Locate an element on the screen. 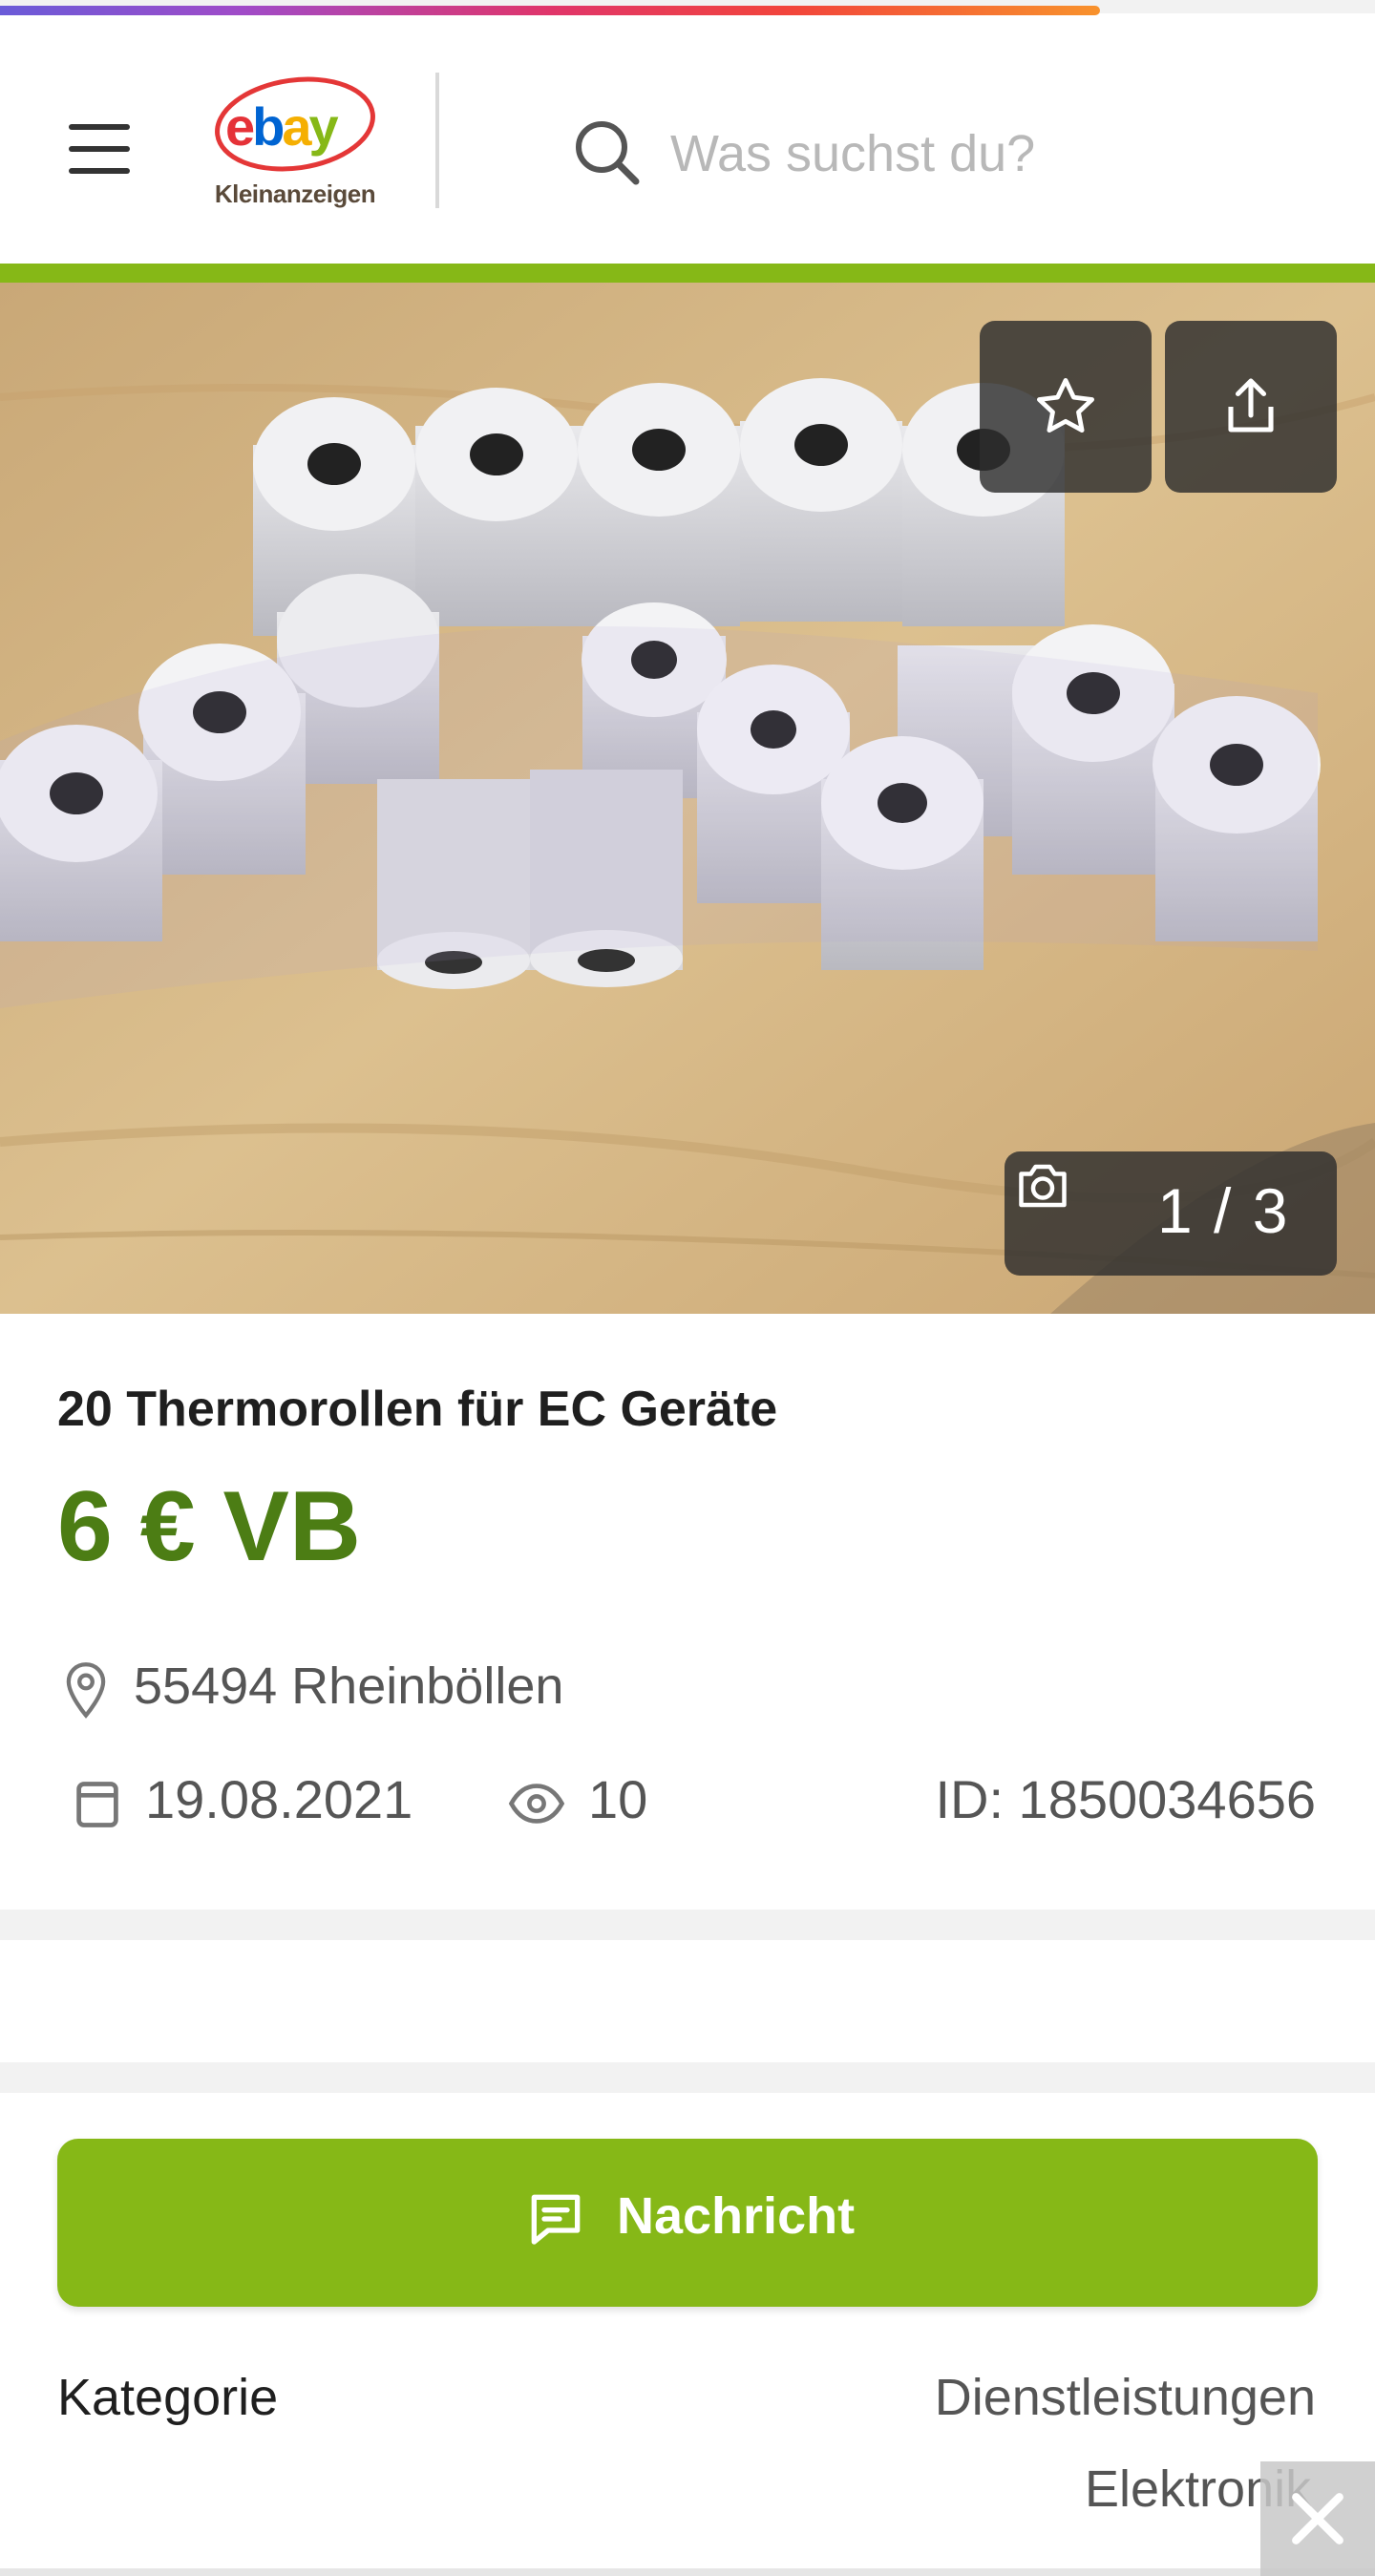  location-text: 55494 Rheinböllen is located at coordinates (349, 1686).